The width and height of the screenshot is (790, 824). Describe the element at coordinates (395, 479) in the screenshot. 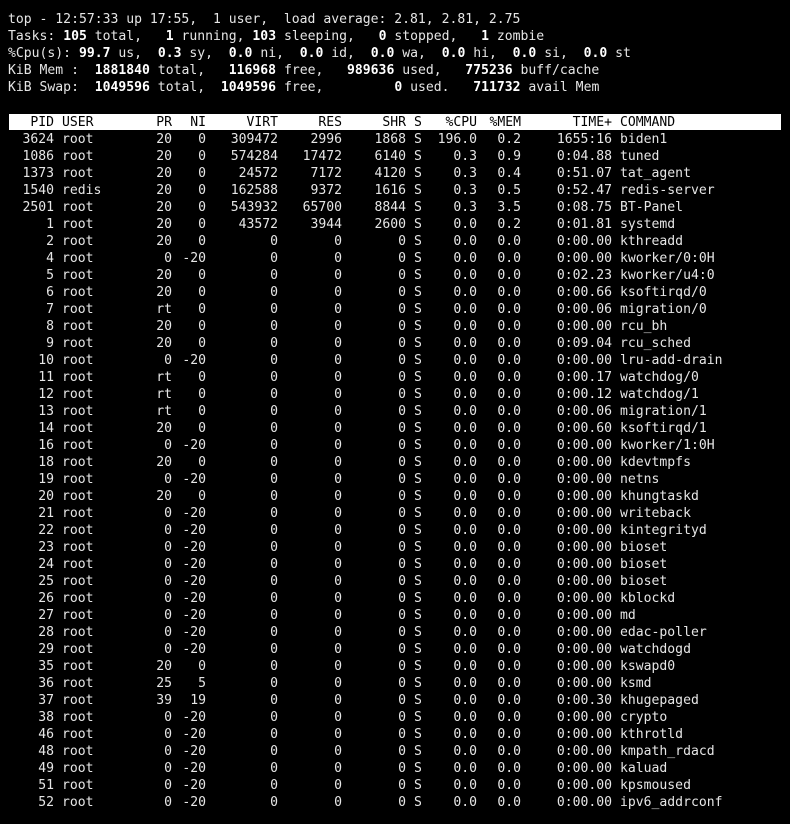

I see `process-row: 19 root 0 -20 0 0 0 S 0.0 0.0 0:00.00 netns` at that location.